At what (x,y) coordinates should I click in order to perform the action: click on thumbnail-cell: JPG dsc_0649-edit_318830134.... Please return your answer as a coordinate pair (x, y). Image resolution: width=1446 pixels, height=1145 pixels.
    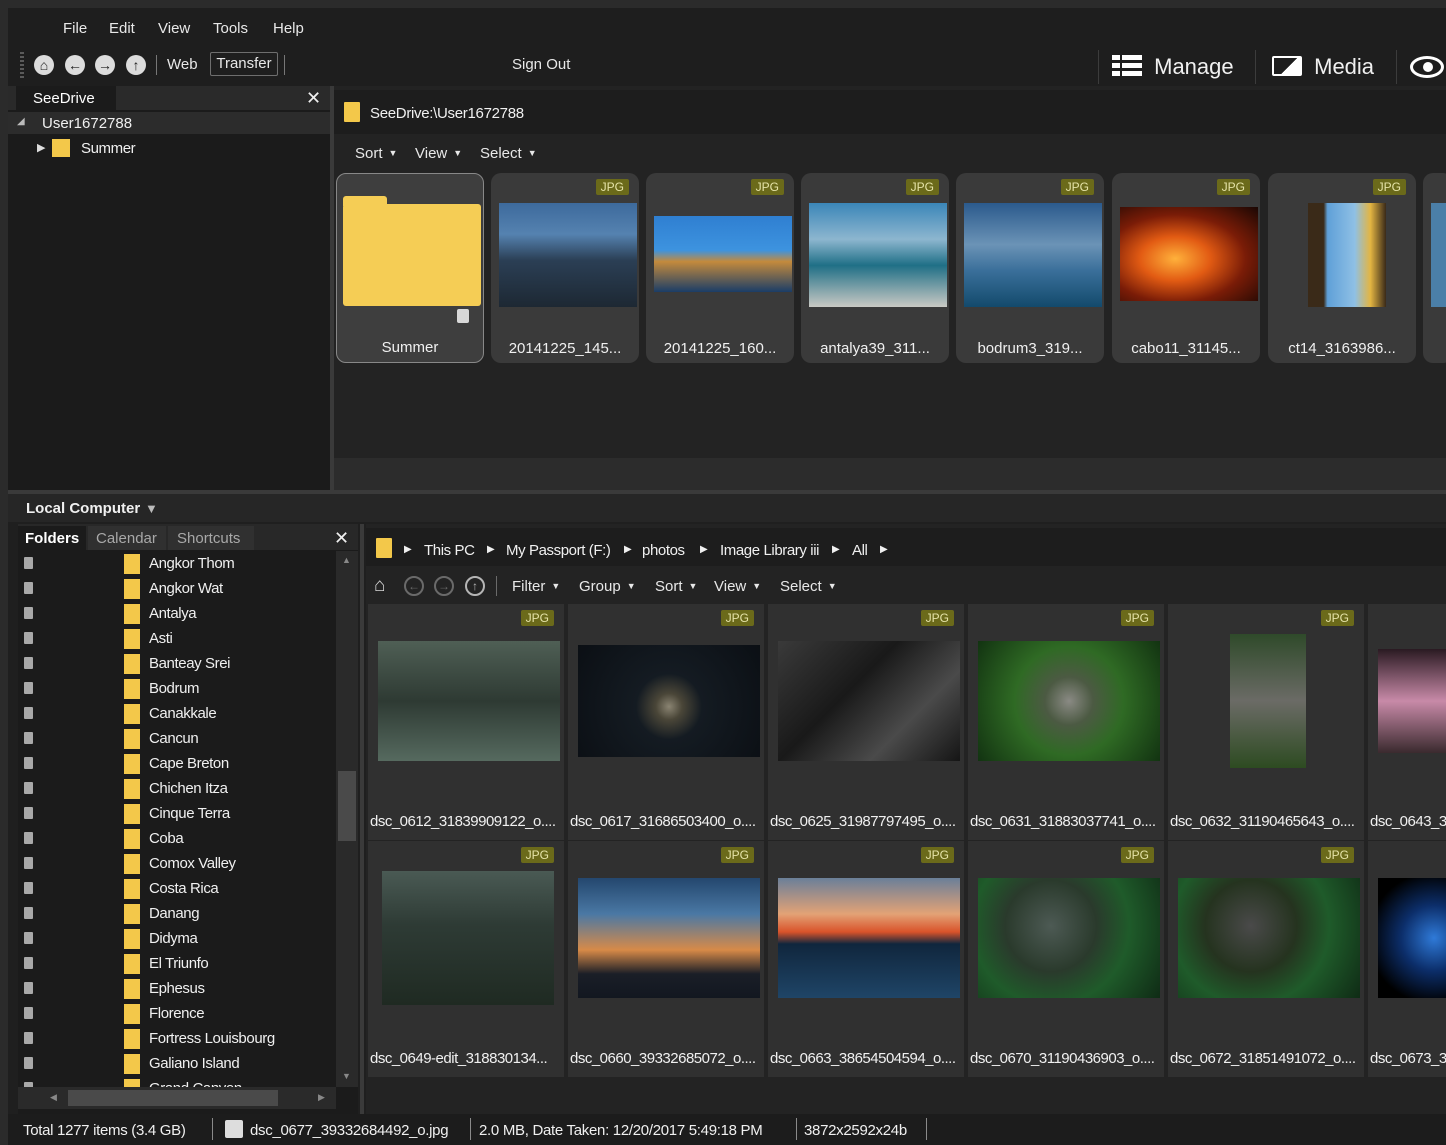
    Looking at the image, I should click on (467, 959).